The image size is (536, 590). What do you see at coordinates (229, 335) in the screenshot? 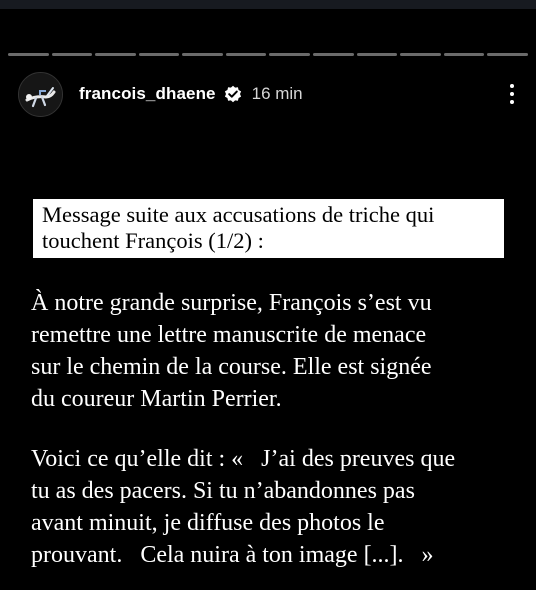
I see `paragraph-line: remettre une lettre manuscrite de menace` at bounding box center [229, 335].